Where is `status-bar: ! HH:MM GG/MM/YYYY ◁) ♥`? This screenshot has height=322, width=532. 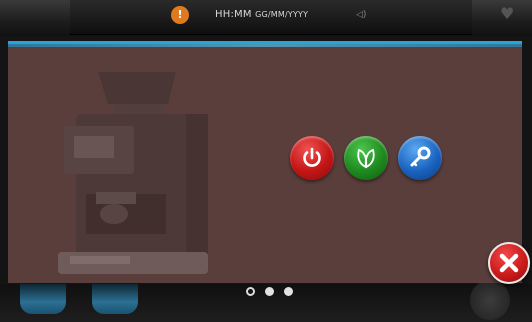 status-bar: ! HH:MM GG/MM/YYYY ◁) ♥ is located at coordinates (266, 18).